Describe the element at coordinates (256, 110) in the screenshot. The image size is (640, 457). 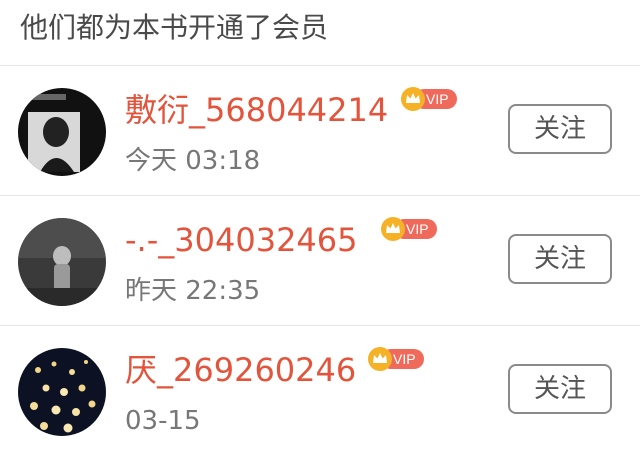
I see `member-name: 敷衍_568044214` at that location.